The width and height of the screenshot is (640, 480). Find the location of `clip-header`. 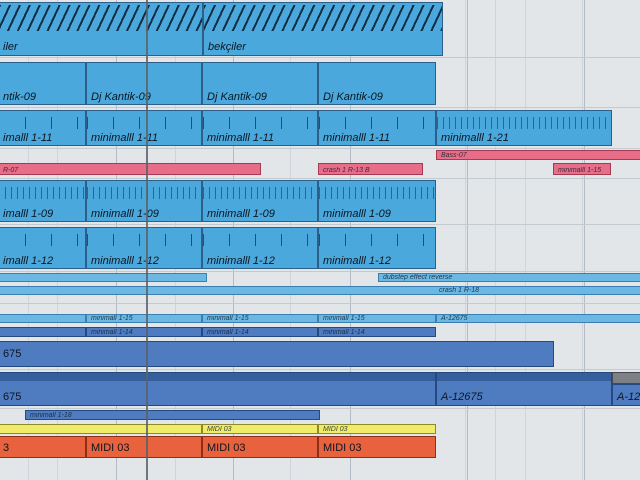

clip-header is located at coordinates (524, 377).